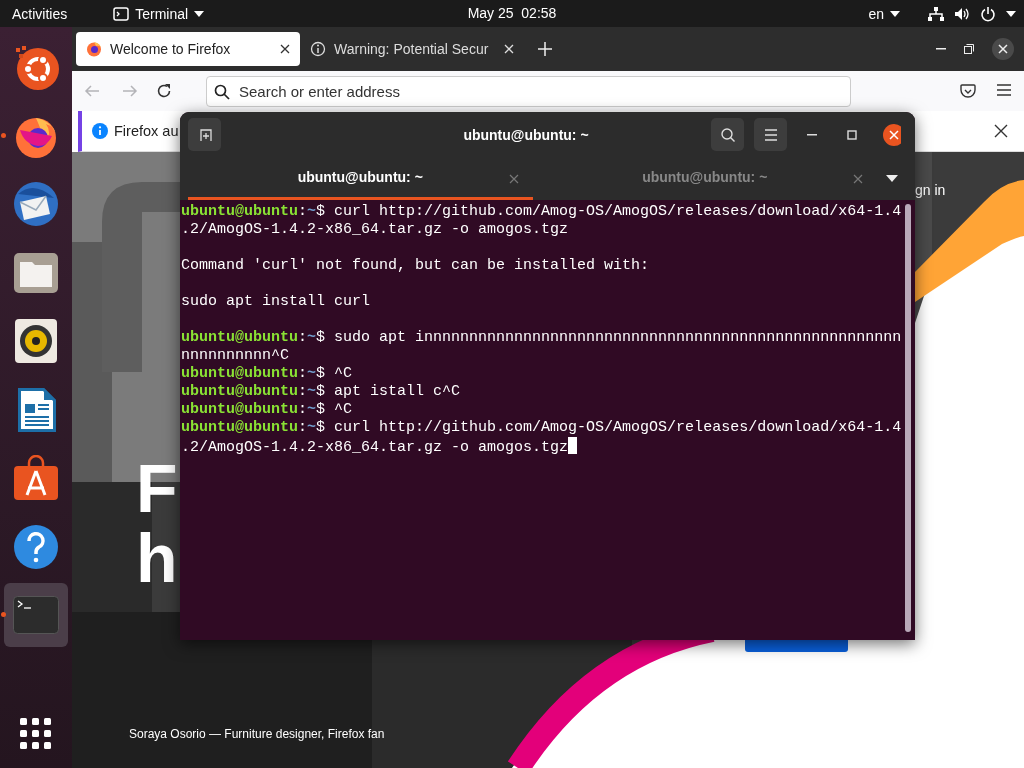  What do you see at coordinates (146, 131) in the screenshot?
I see `notification-text: Firefox au` at bounding box center [146, 131].